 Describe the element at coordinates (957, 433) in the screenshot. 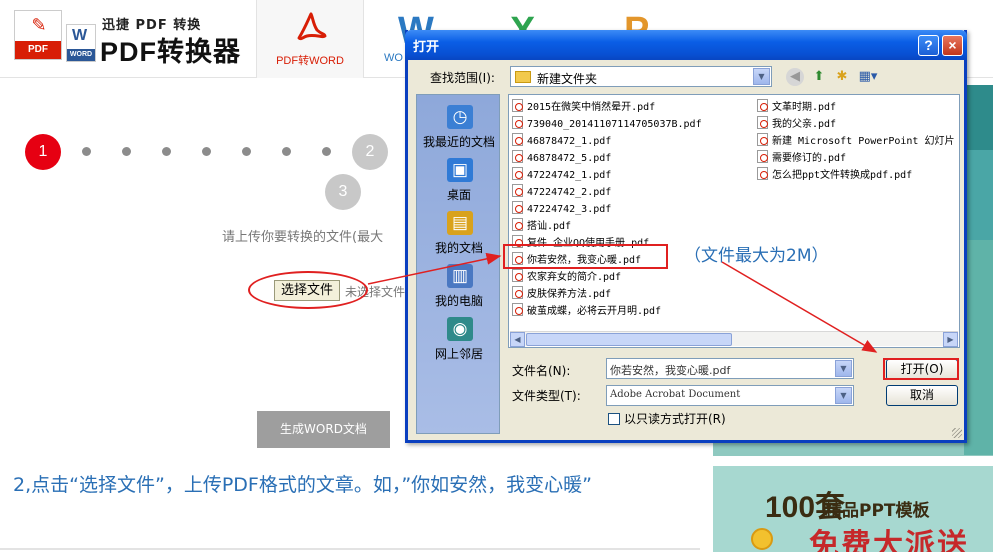

I see `resize-grip` at that location.